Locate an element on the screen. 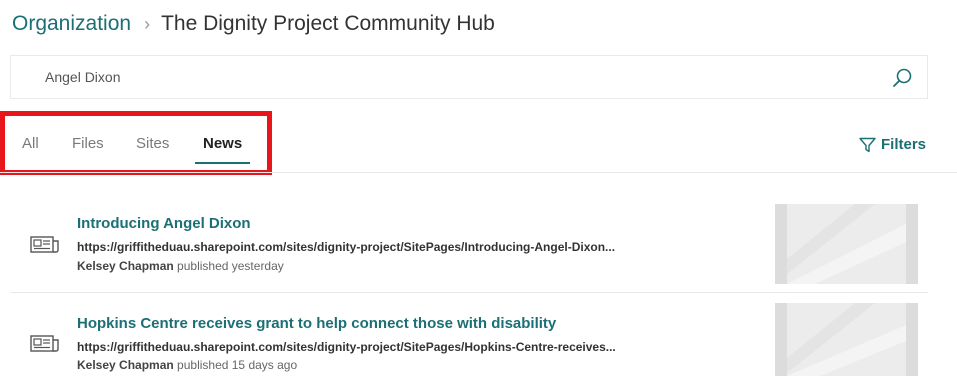 This screenshot has width=957, height=376. tab-highlight-annotation is located at coordinates (136, 143).